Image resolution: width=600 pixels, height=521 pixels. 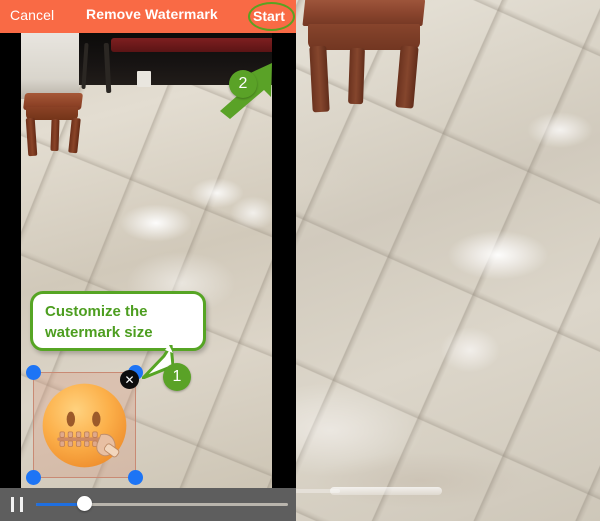 What do you see at coordinates (33, 477) in the screenshot?
I see `watermark-resize-handle-bottom-left` at bounding box center [33, 477].